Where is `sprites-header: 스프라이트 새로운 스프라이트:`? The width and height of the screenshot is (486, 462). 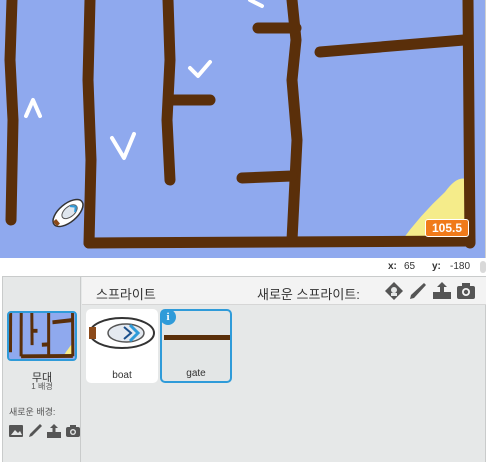
sprites-header: 스프라이트 새로운 스프라이트: is located at coordinates (284, 291).